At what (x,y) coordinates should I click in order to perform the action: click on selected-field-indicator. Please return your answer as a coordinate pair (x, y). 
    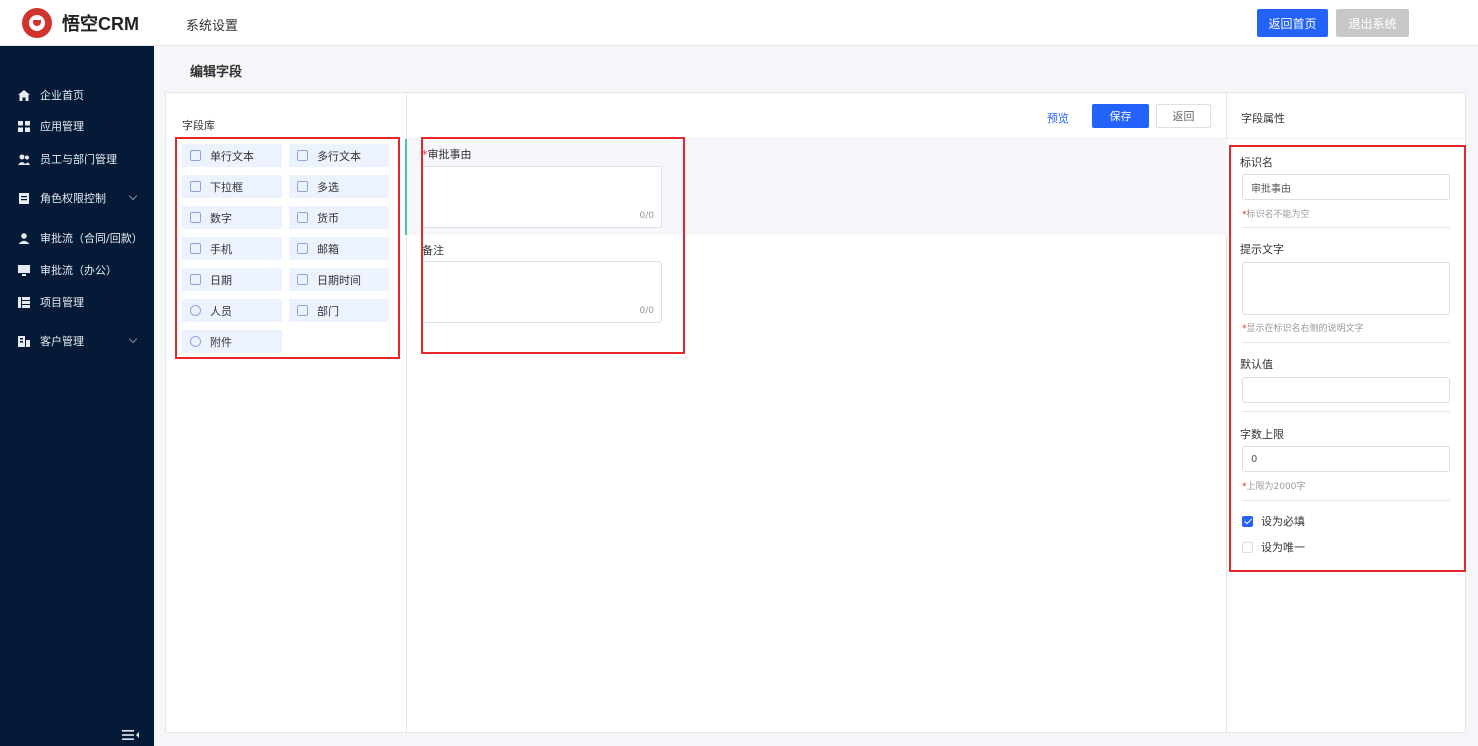
    Looking at the image, I should click on (406, 187).